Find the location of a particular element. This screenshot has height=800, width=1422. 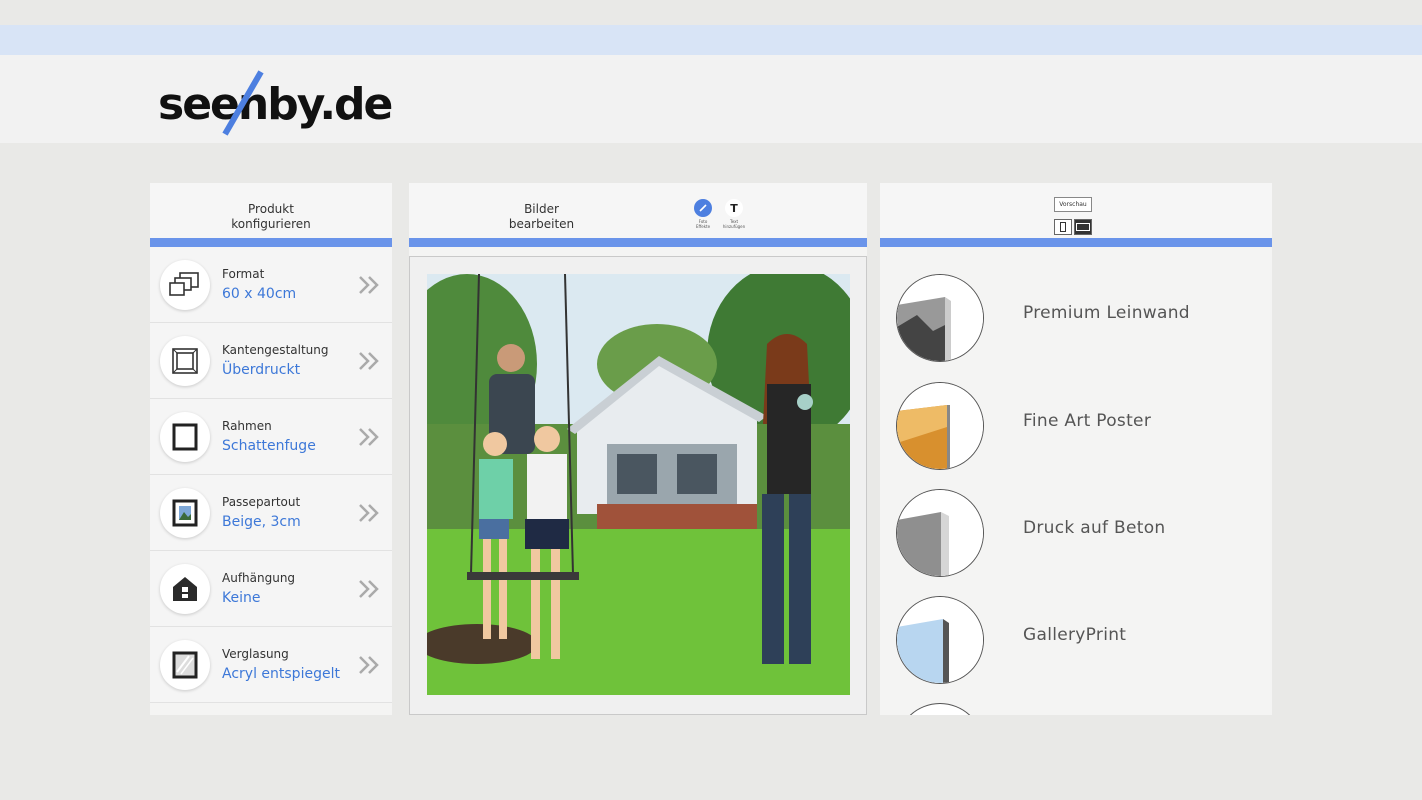

format-icon is located at coordinates (185, 285).